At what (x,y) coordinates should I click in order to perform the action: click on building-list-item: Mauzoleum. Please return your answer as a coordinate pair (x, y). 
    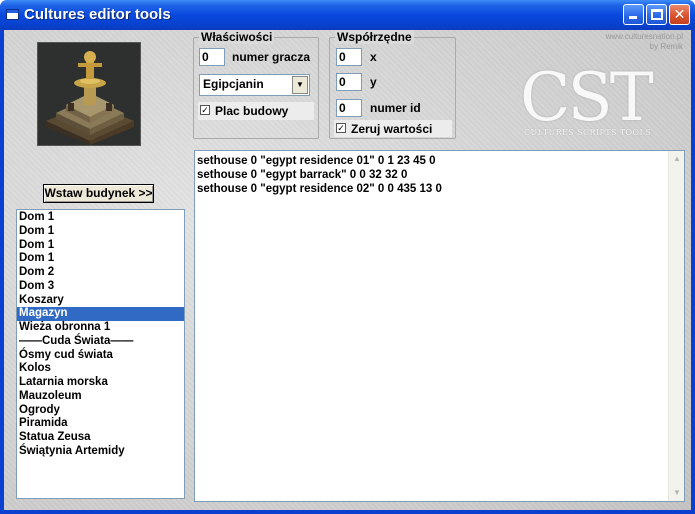
    Looking at the image, I should click on (100, 397).